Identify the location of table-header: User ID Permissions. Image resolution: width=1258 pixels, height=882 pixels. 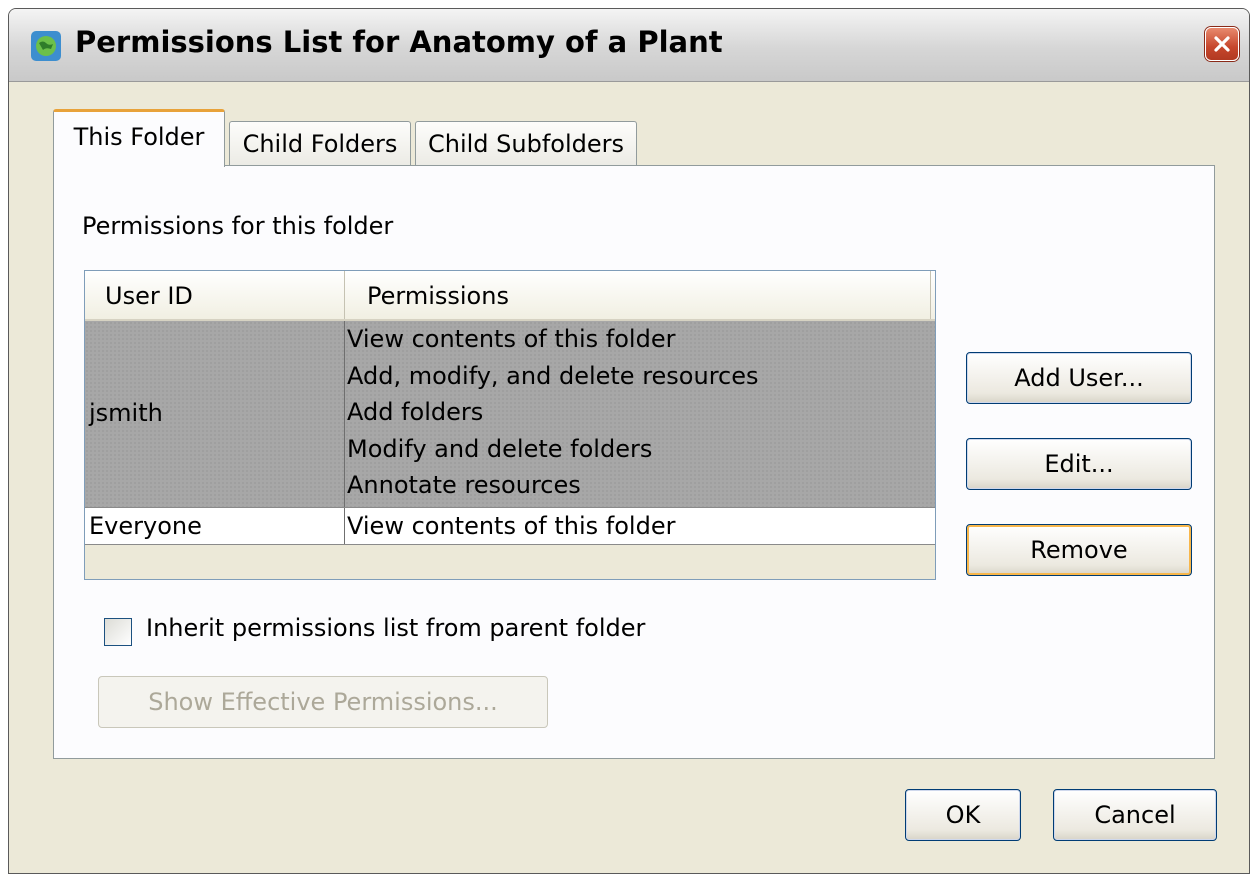
(510, 296).